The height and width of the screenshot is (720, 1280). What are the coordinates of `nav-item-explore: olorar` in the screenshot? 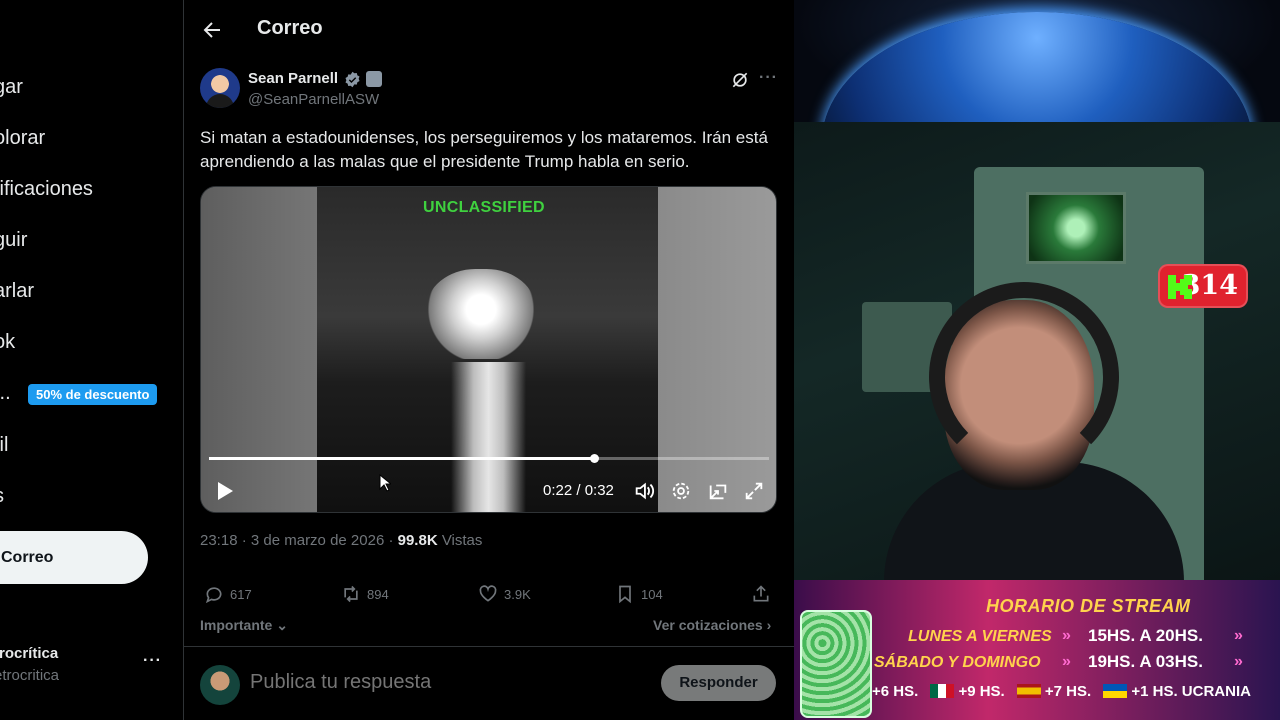 It's located at (22, 138).